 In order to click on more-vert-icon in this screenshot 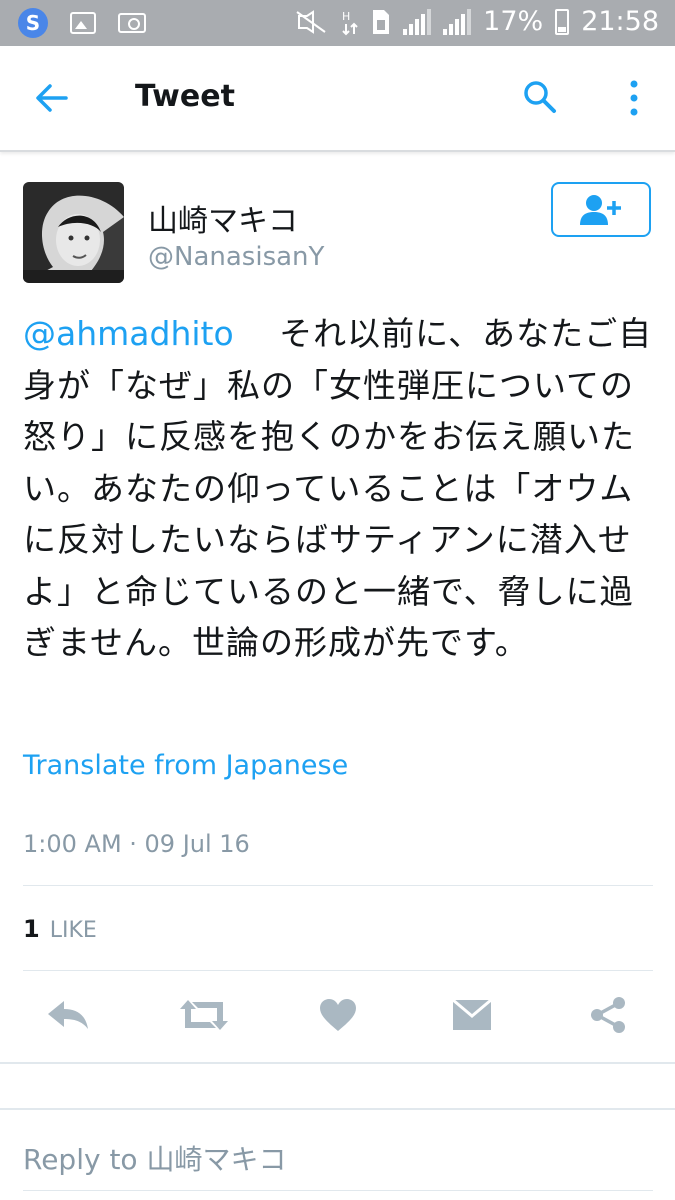, I will do `click(634, 98)`.